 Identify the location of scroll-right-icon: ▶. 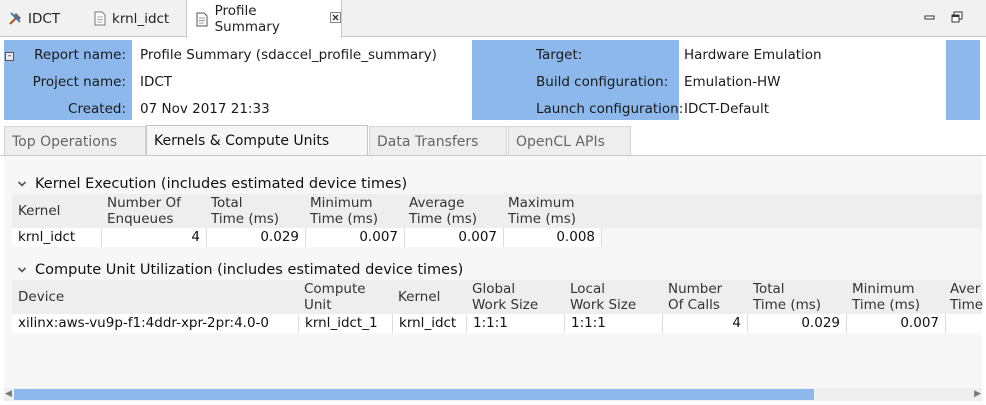
(977, 394).